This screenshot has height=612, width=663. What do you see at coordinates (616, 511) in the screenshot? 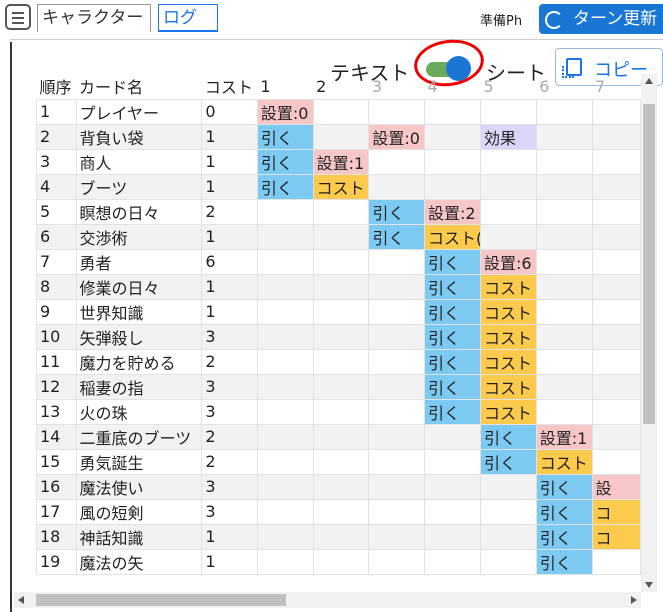
I see `turn-cell-cost: コ` at bounding box center [616, 511].